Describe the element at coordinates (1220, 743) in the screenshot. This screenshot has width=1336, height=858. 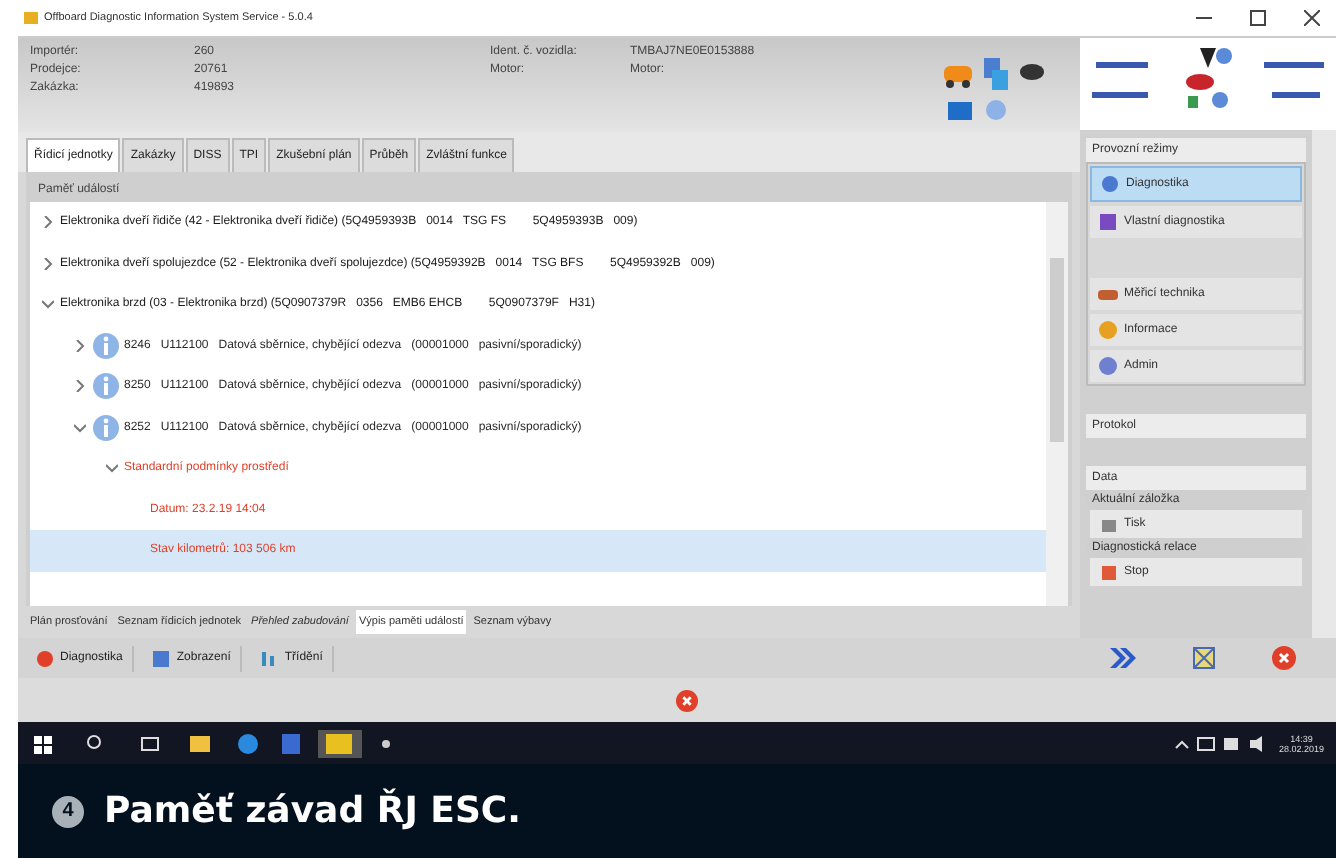
I see `tray-icons-drawing` at that location.